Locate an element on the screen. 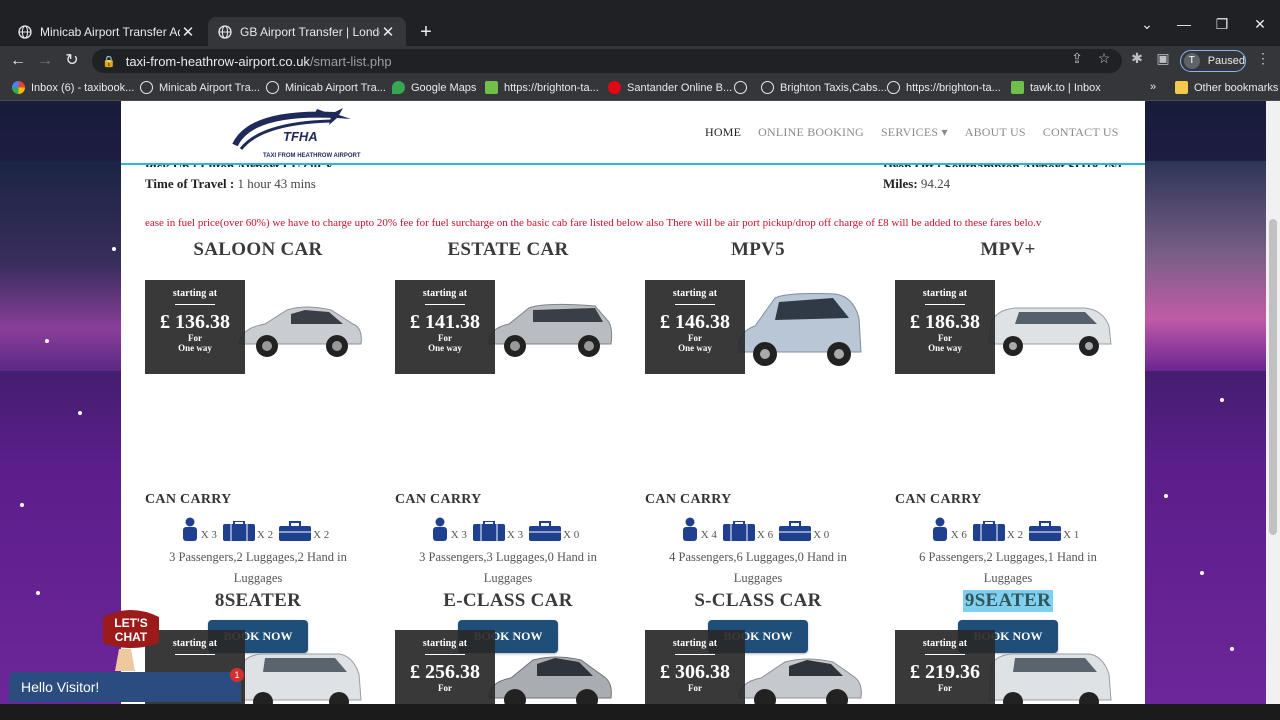 This screenshot has width=1280, height=720. bottom-bar is located at coordinates (640, 712).